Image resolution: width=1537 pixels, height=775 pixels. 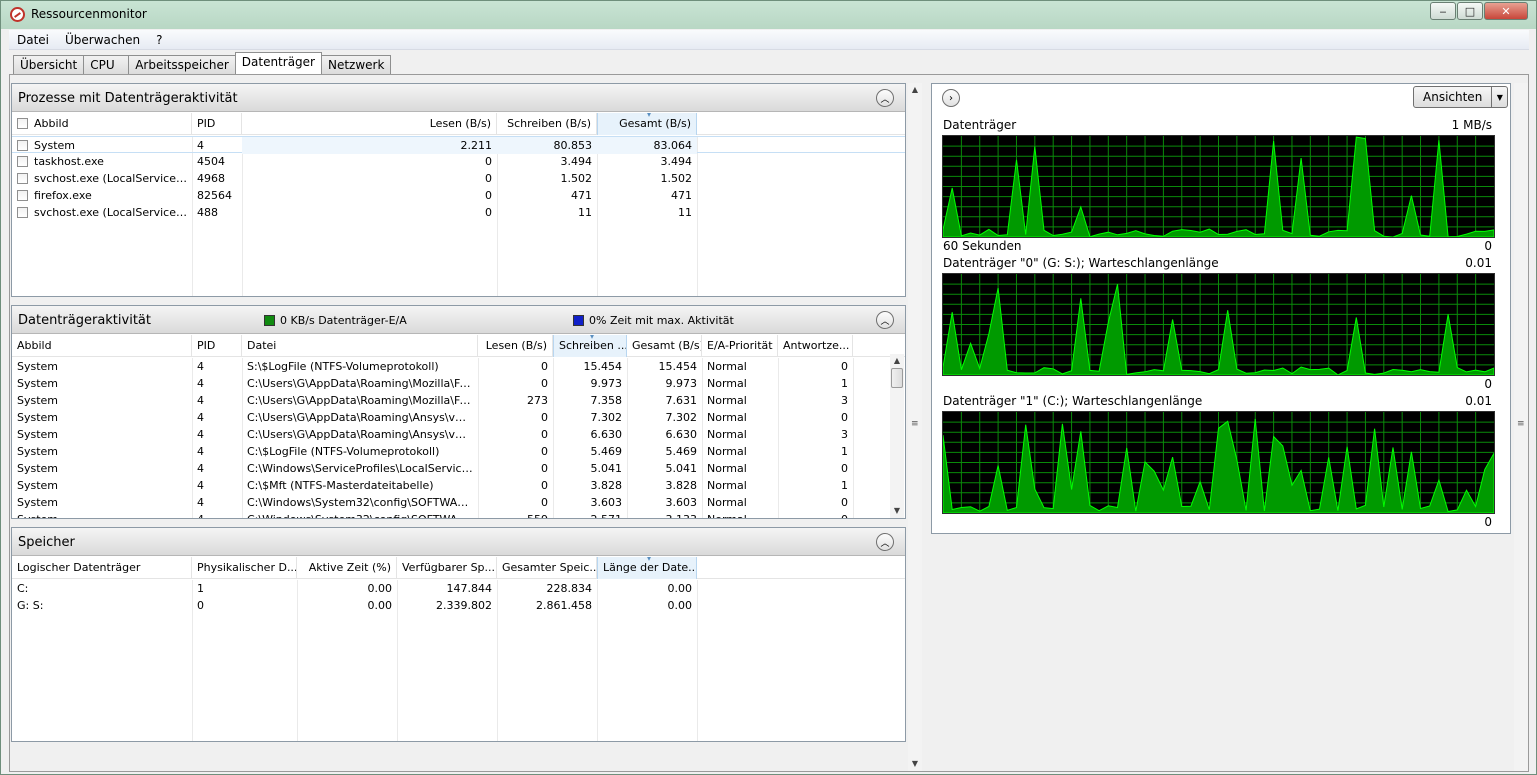 I want to click on cell-abbild: firefox.exe, so click(x=102, y=195).